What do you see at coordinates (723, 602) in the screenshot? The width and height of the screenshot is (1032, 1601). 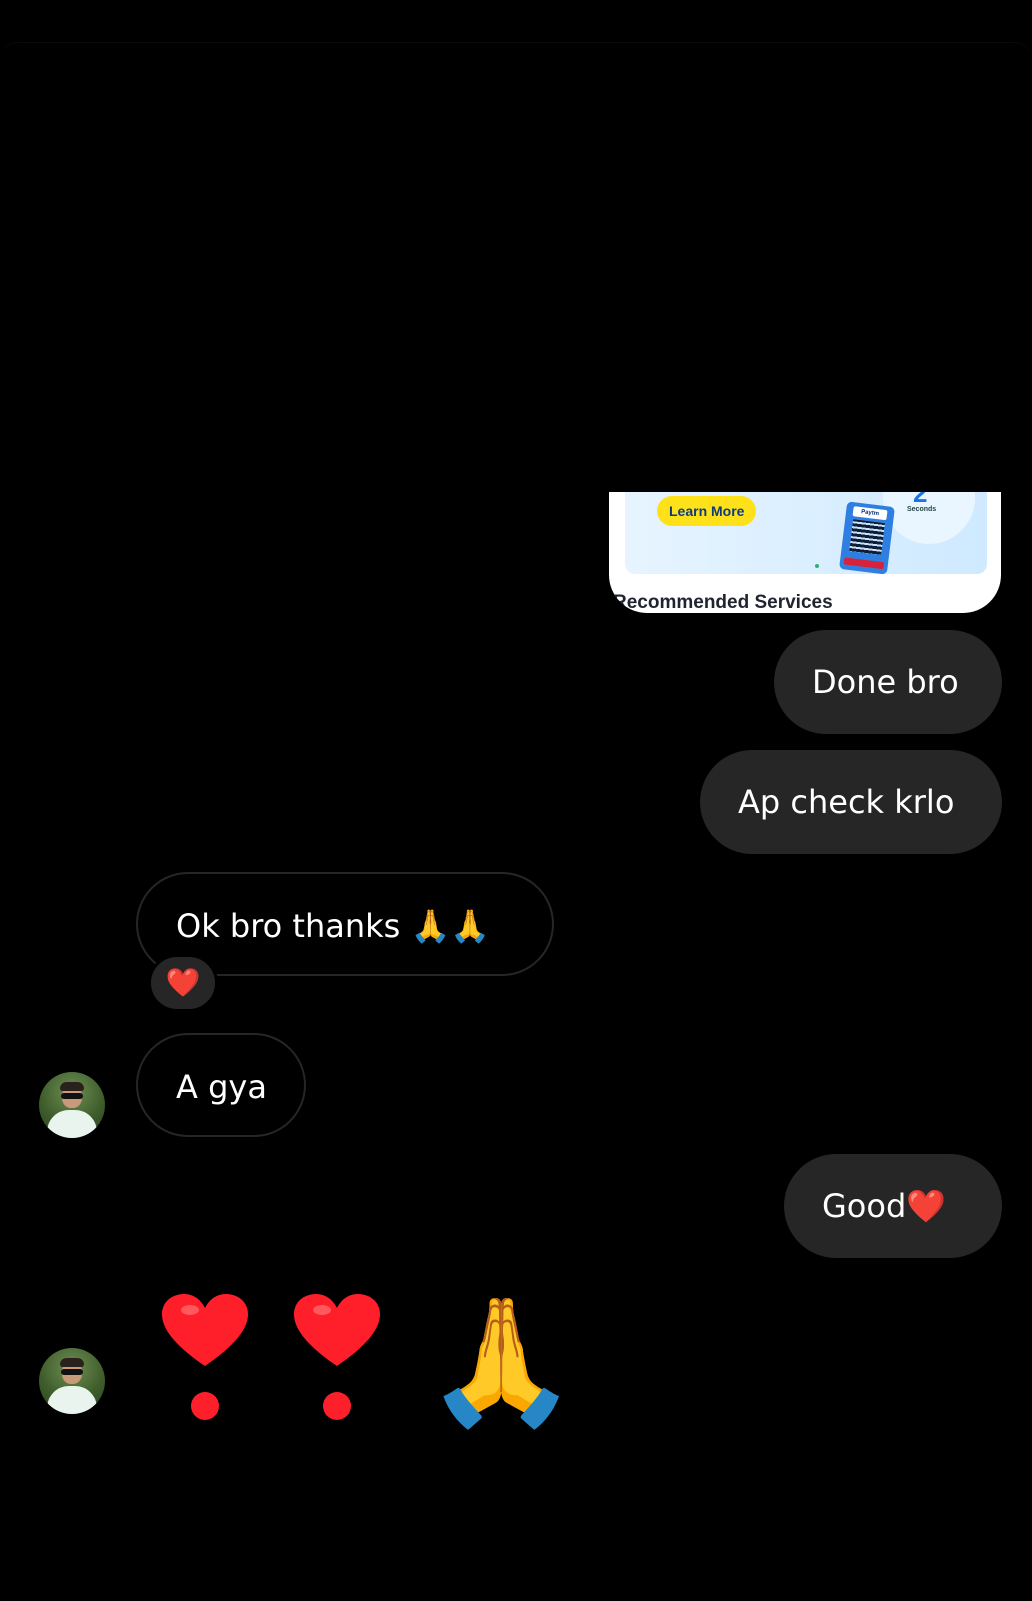 I see `recommended-services-heading: Recommended Services` at bounding box center [723, 602].